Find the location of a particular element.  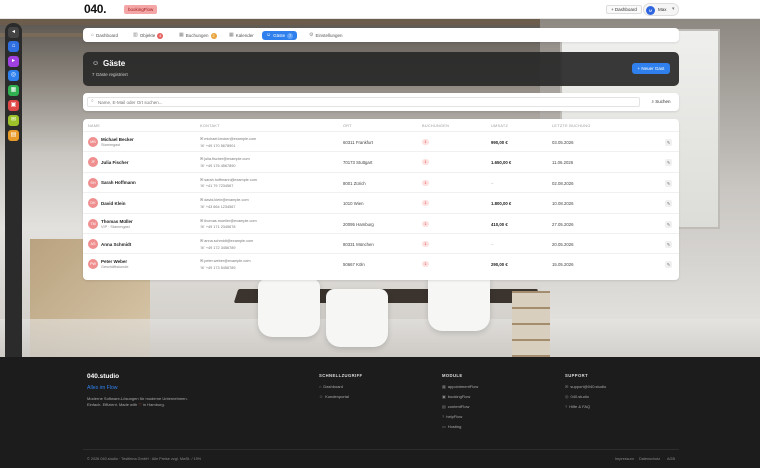

guest-email: ✉ anna.schmidt@example.com is located at coordinates (226, 240).